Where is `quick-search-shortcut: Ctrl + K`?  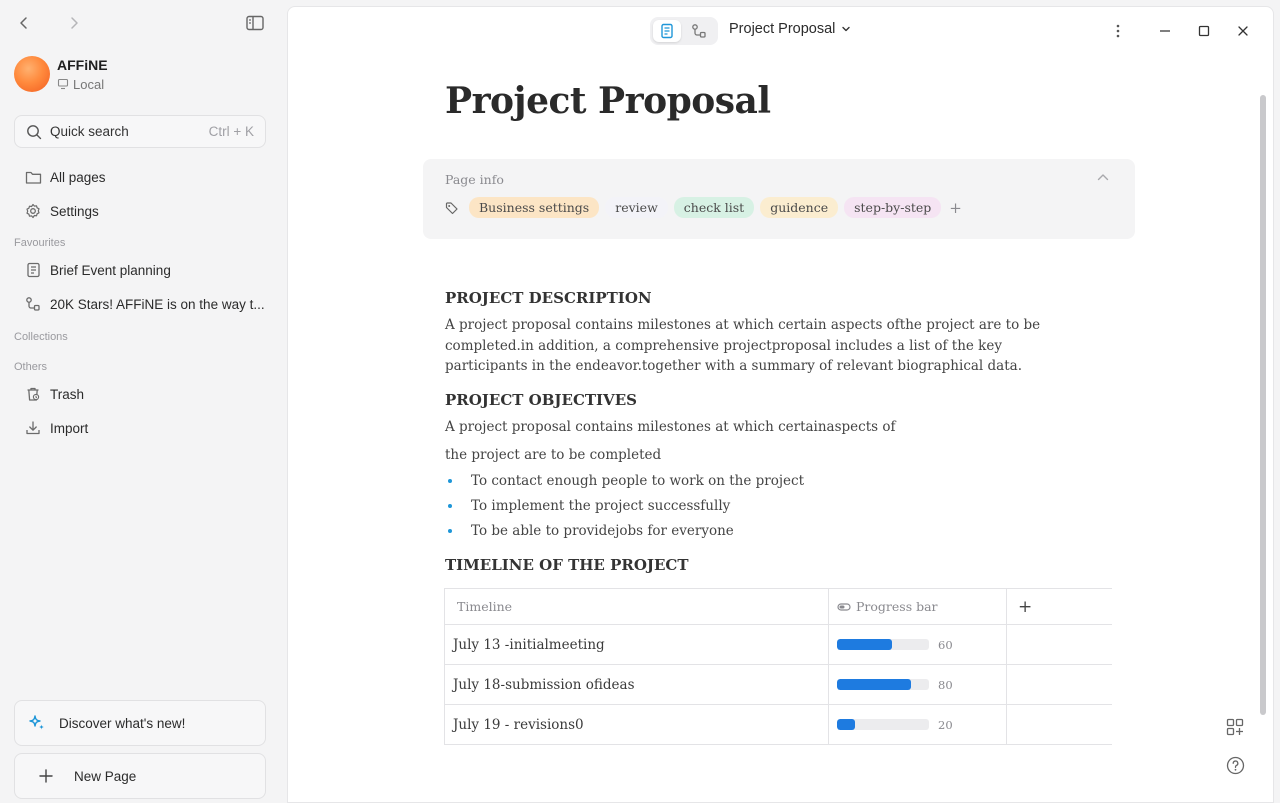
quick-search-shortcut: Ctrl + K is located at coordinates (231, 131).